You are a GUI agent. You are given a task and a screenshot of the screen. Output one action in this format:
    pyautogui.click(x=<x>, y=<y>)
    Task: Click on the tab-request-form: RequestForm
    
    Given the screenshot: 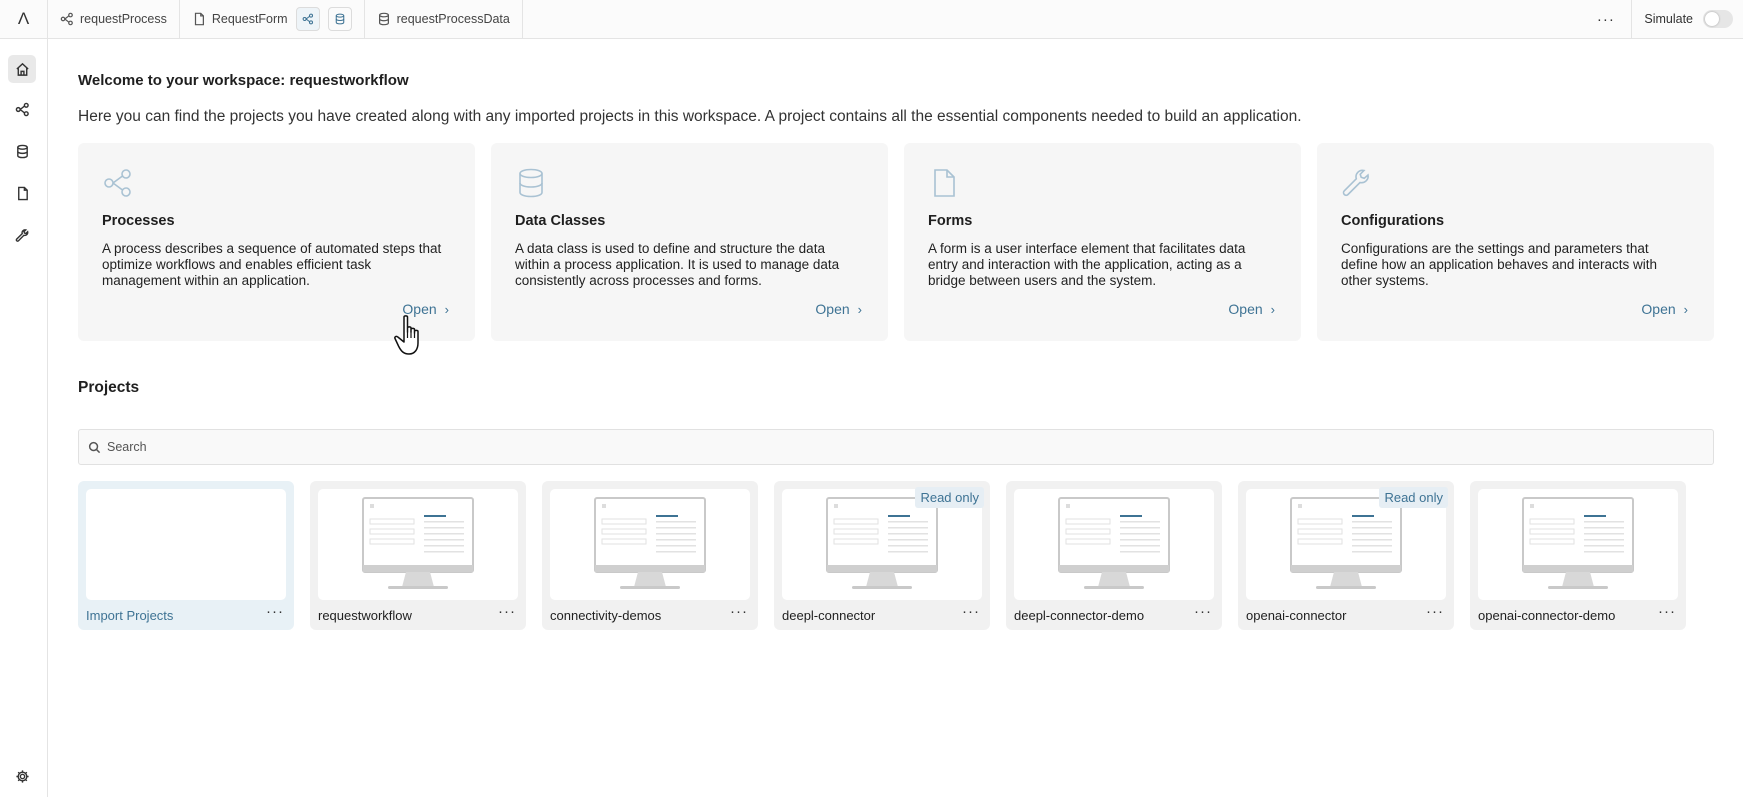 What is the action you would take?
    pyautogui.click(x=272, y=19)
    